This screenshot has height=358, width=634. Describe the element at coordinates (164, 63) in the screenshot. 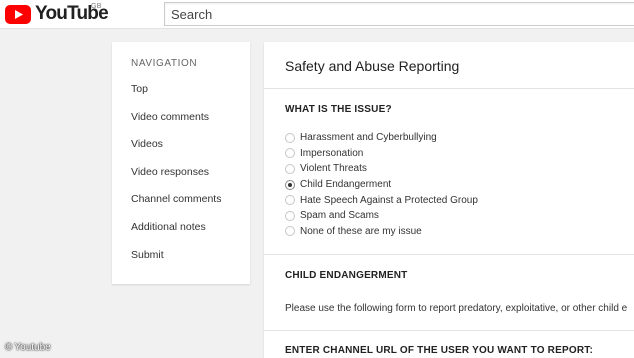

I see `navigation-title: NAVIGATION` at that location.